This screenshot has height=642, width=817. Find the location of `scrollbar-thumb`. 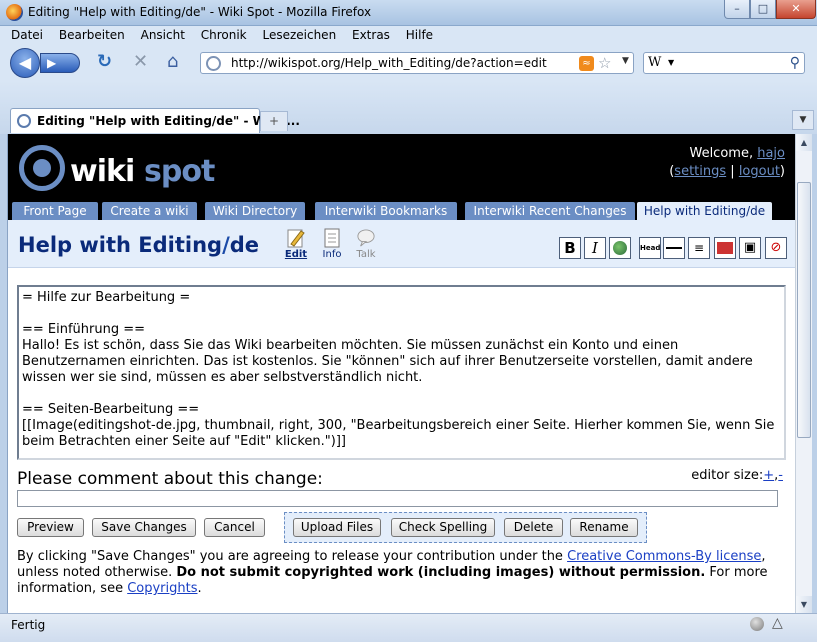

scrollbar-thumb is located at coordinates (804, 310).